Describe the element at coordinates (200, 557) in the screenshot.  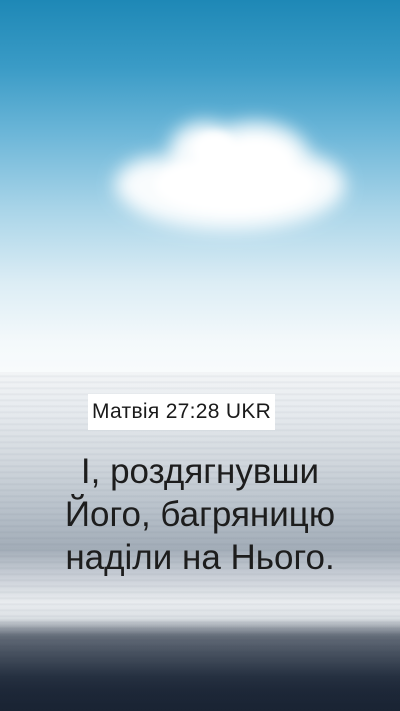
I see `verse-line: наділи на Нього.` at that location.